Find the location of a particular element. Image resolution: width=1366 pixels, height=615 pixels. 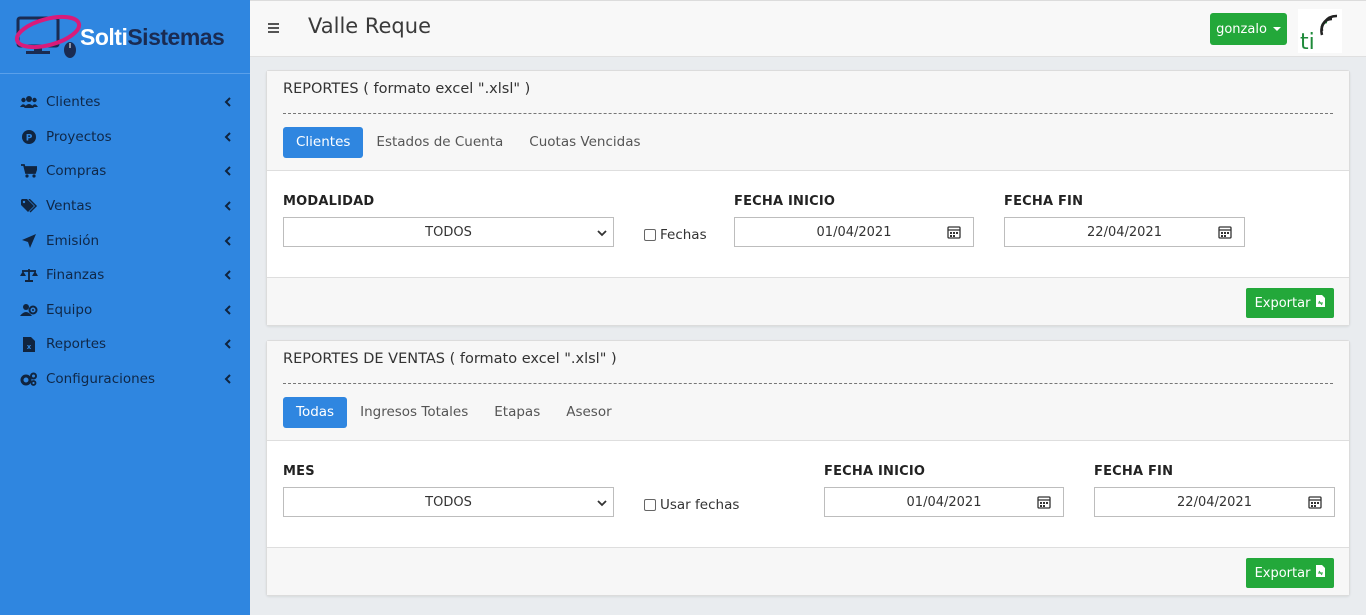

users-icon is located at coordinates (29, 102).